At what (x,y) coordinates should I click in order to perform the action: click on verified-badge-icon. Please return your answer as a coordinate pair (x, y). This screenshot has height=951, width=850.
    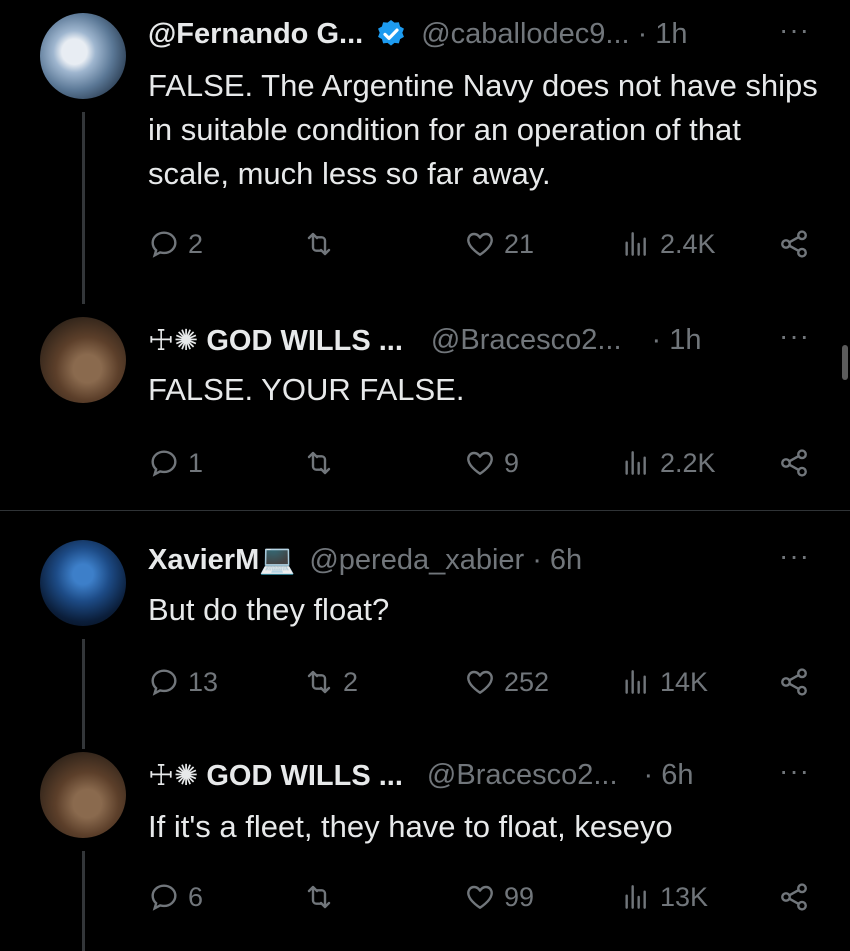
    Looking at the image, I should click on (391, 34).